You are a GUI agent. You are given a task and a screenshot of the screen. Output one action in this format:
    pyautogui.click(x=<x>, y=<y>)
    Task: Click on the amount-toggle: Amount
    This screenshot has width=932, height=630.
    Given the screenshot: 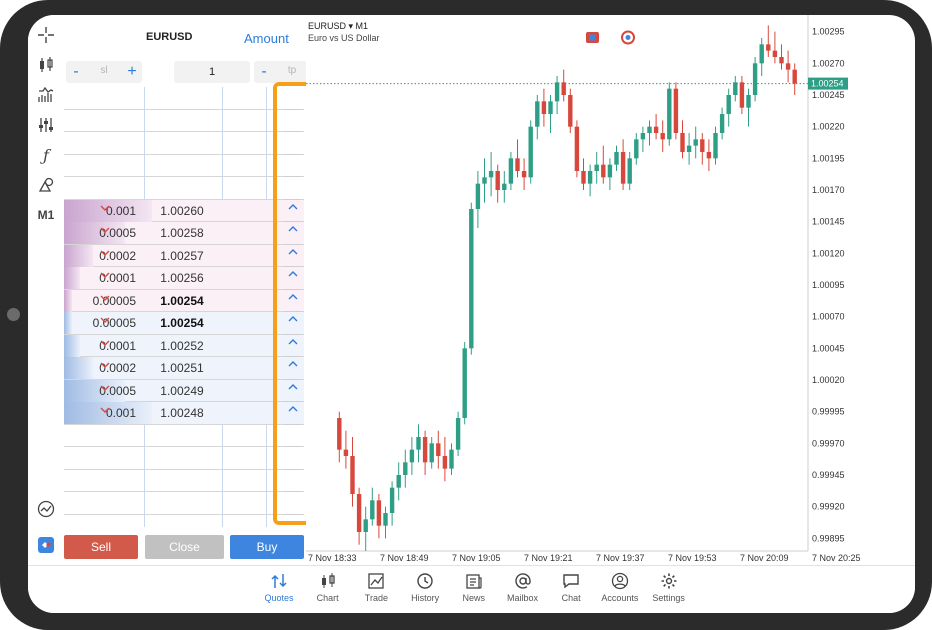 What is the action you would take?
    pyautogui.click(x=266, y=38)
    